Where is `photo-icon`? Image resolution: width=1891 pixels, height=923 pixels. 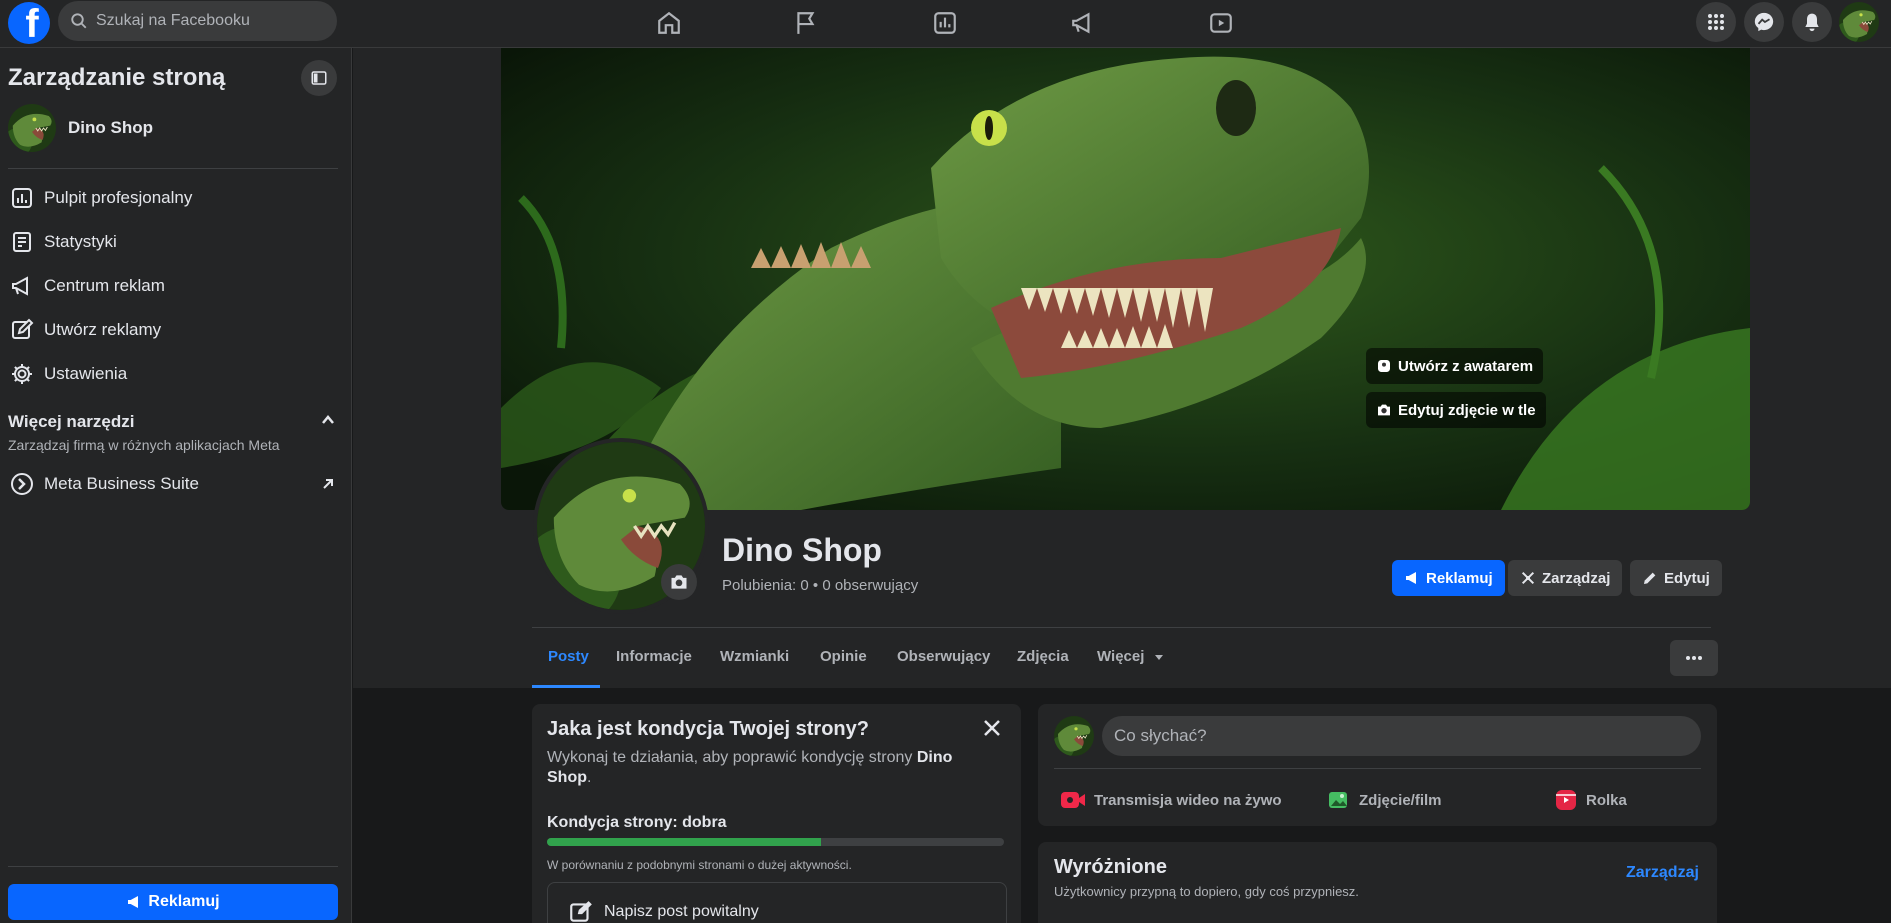 photo-icon is located at coordinates (1338, 800).